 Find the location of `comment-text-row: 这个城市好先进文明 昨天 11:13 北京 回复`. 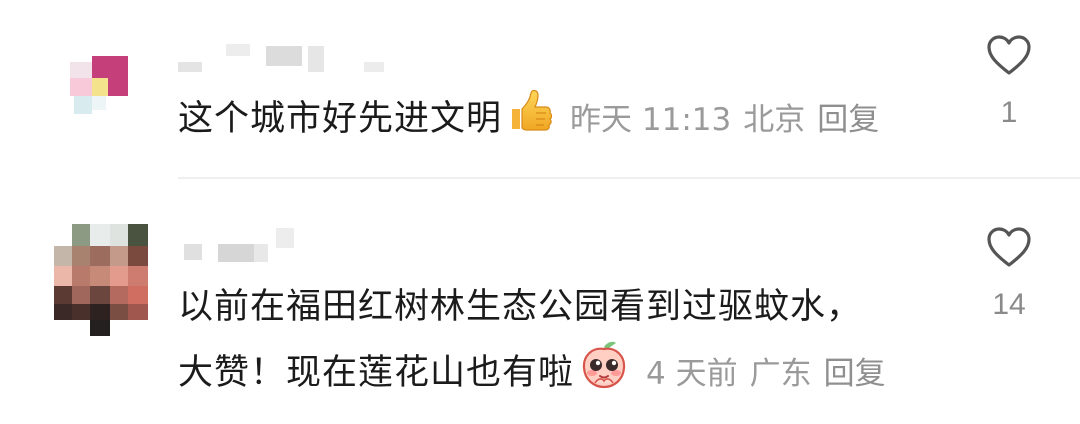

comment-text-row: 这个城市好先进文明 昨天 11:13 北京 回复 is located at coordinates (528, 120).